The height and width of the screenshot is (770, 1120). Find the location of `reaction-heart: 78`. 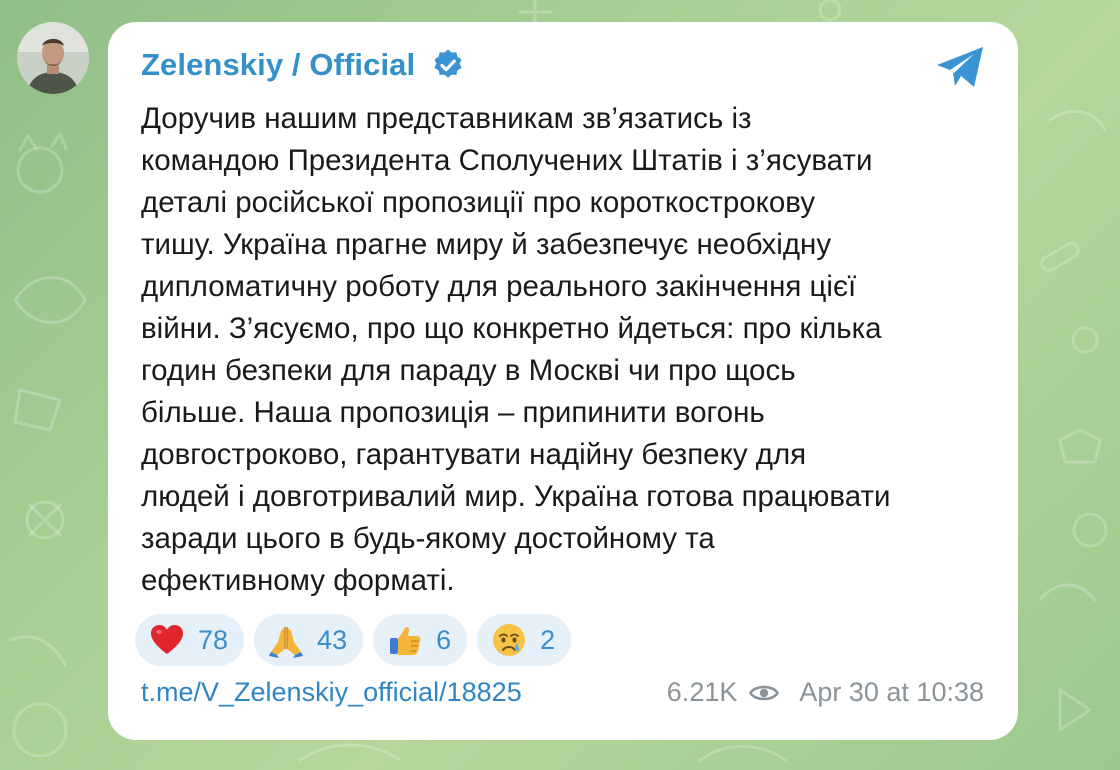

reaction-heart: 78 is located at coordinates (190, 640).